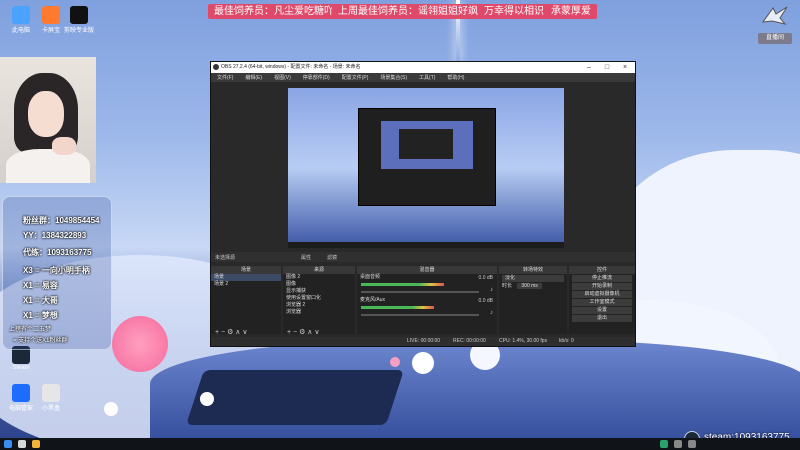 This screenshot has height=450, width=800. Describe the element at coordinates (57, 252) in the screenshot. I see `gift-line: 代练：1093163775` at that location.